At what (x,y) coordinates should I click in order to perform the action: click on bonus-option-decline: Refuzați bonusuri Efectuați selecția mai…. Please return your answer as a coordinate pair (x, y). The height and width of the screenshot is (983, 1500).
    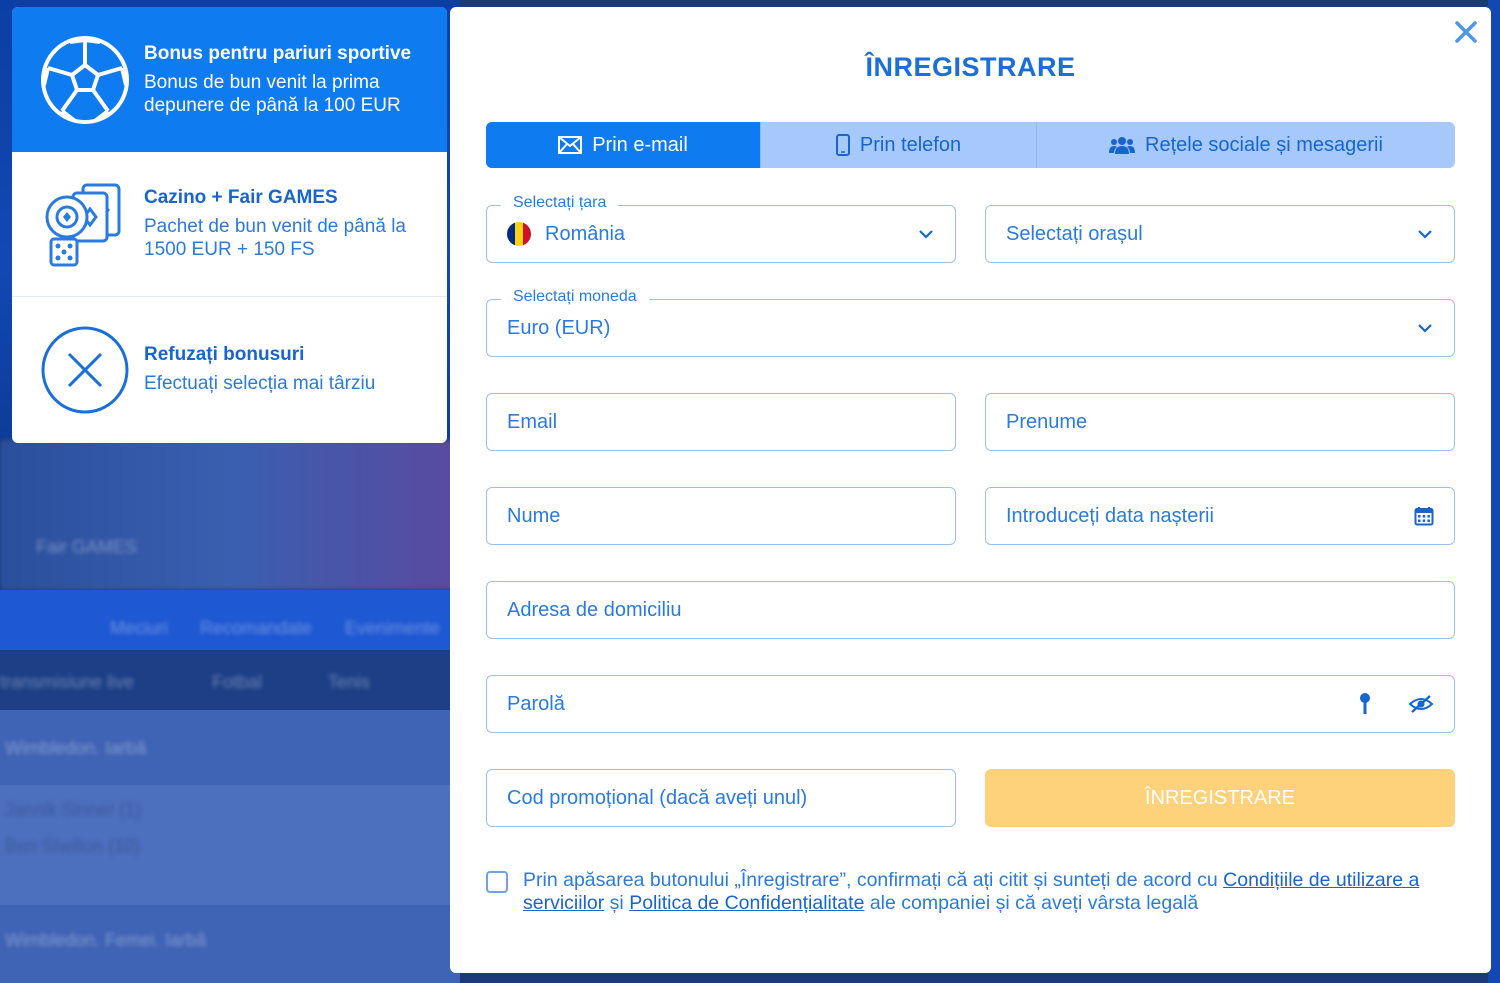
    Looking at the image, I should click on (229, 369).